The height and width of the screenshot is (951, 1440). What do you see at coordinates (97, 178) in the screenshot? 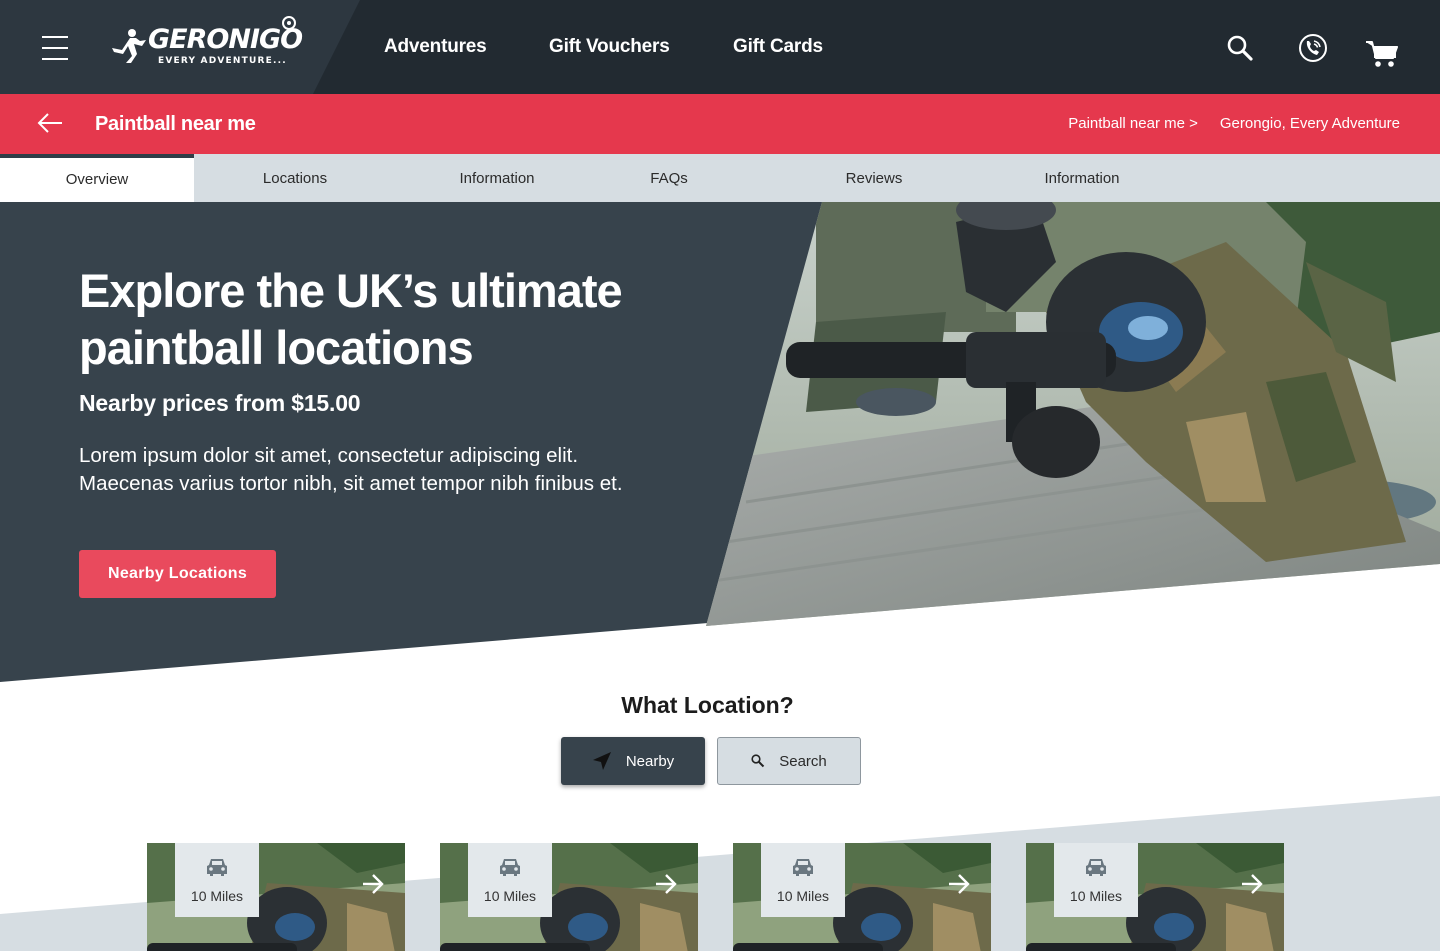
I see `tab-overview: Overview` at bounding box center [97, 178].